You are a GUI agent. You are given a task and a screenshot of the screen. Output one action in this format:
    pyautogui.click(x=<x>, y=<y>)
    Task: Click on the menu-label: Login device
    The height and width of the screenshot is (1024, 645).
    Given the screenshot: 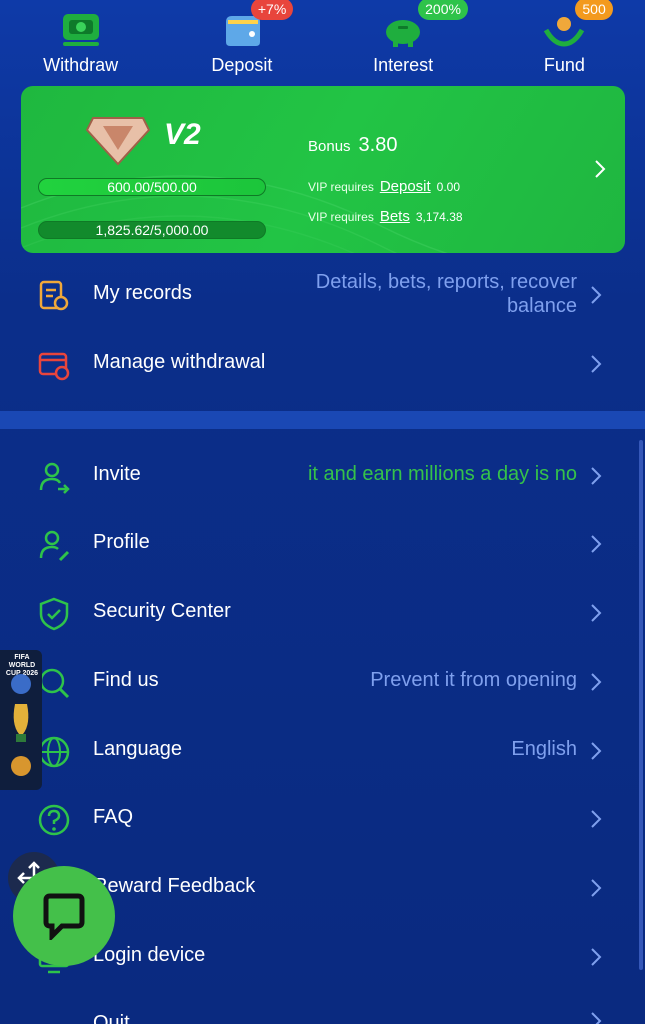 What is the action you would take?
    pyautogui.click(x=149, y=955)
    